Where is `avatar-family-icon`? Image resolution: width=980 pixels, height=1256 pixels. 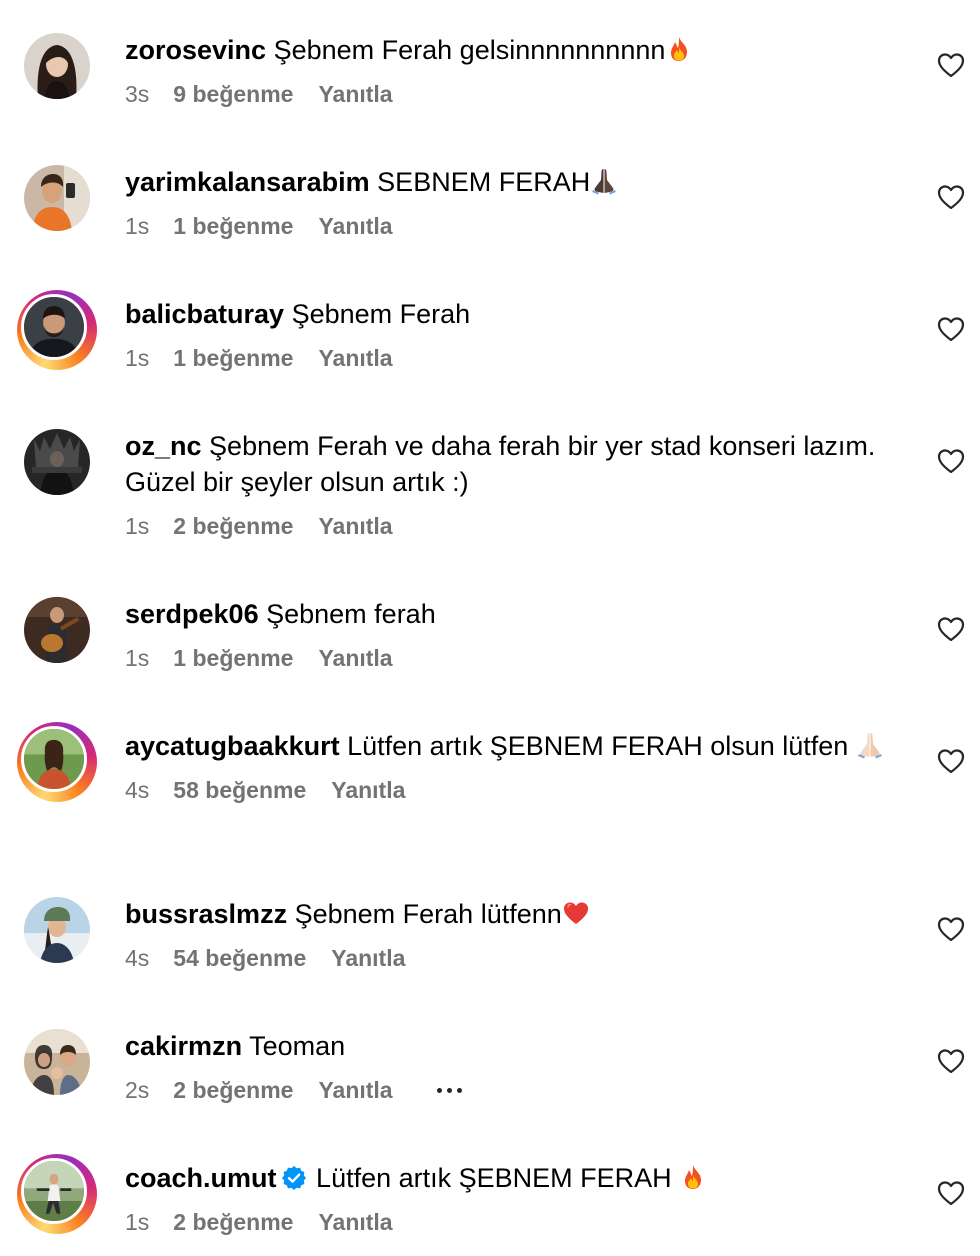
avatar-family-icon is located at coordinates (57, 1062).